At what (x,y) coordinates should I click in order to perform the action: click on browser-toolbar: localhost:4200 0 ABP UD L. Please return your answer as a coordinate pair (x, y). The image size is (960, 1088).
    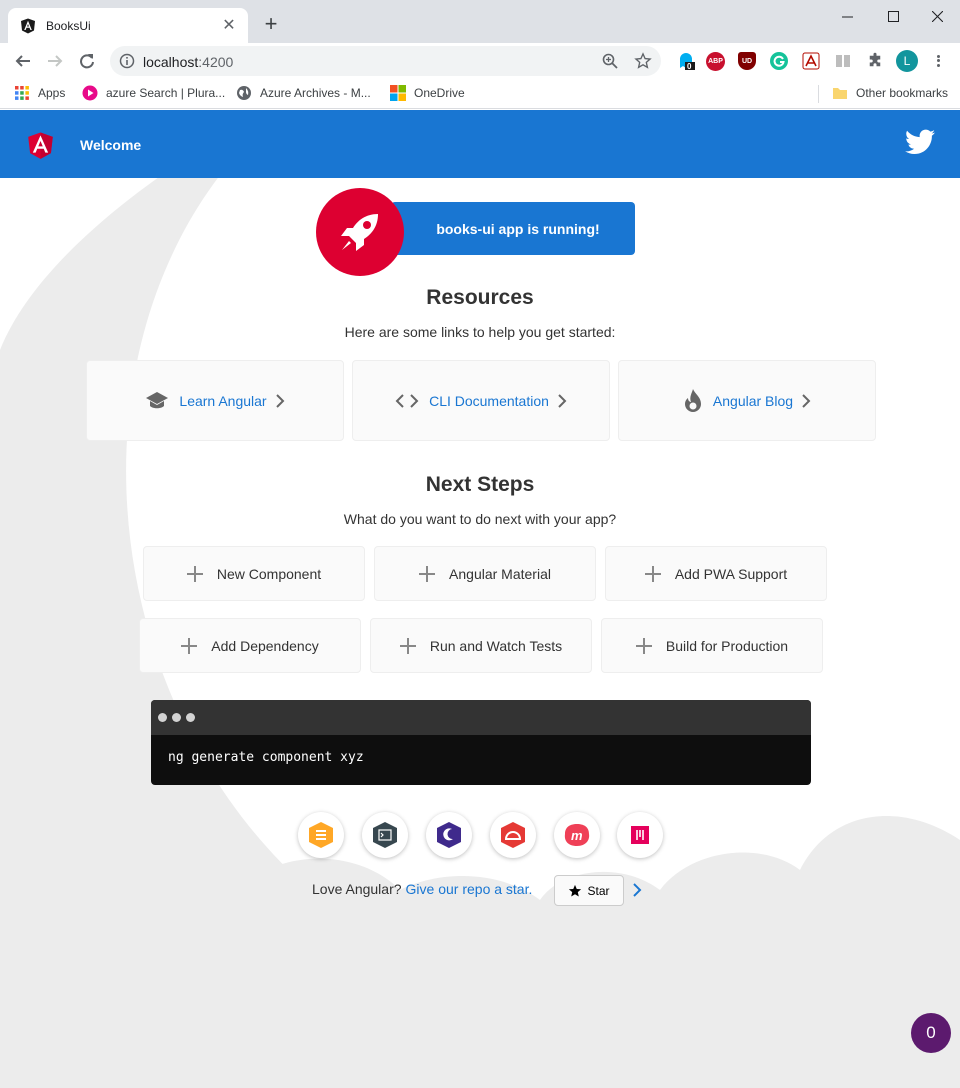
    Looking at the image, I should click on (480, 61).